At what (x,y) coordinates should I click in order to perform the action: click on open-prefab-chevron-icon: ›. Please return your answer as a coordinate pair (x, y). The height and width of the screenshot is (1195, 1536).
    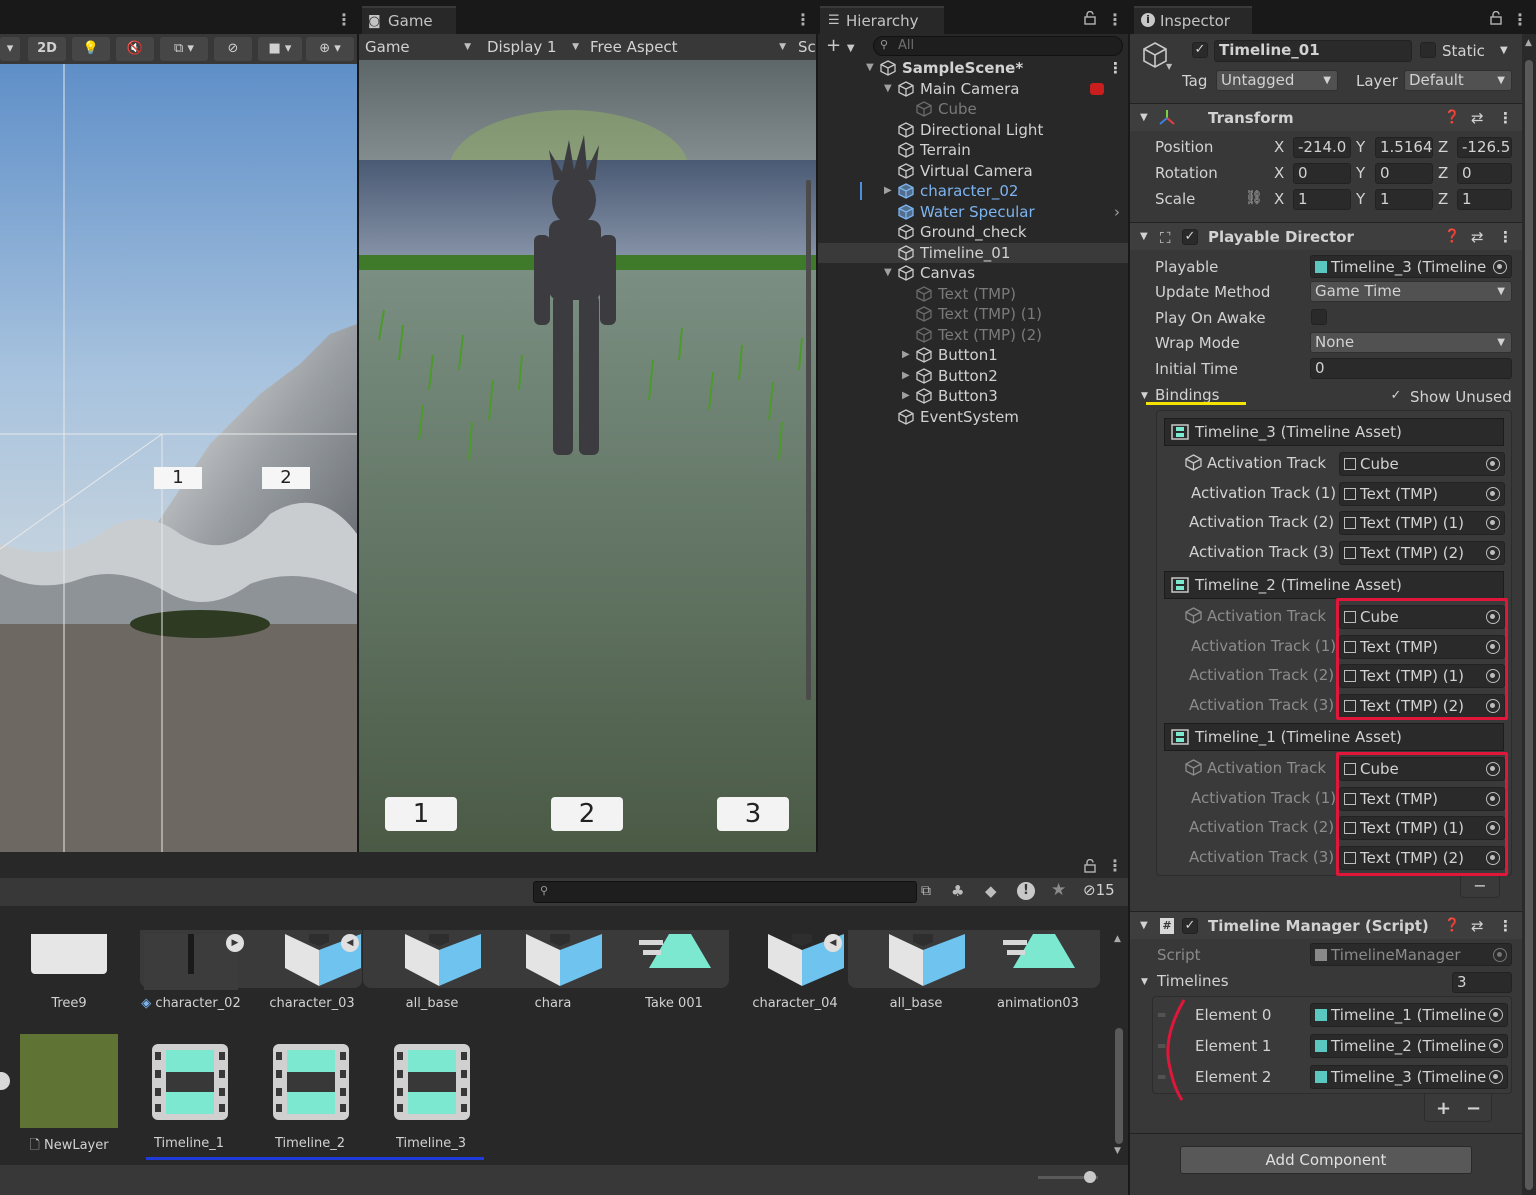
    Looking at the image, I should click on (1117, 212).